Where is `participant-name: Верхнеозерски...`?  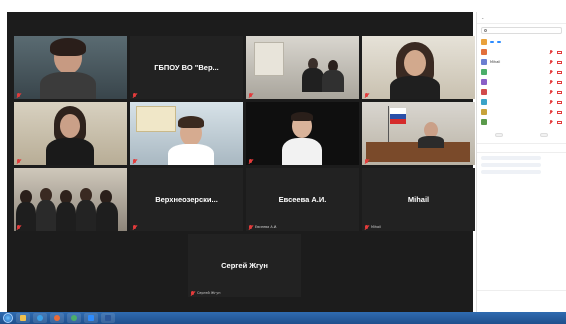 participant-name: Верхнеозерски... is located at coordinates (186, 199).